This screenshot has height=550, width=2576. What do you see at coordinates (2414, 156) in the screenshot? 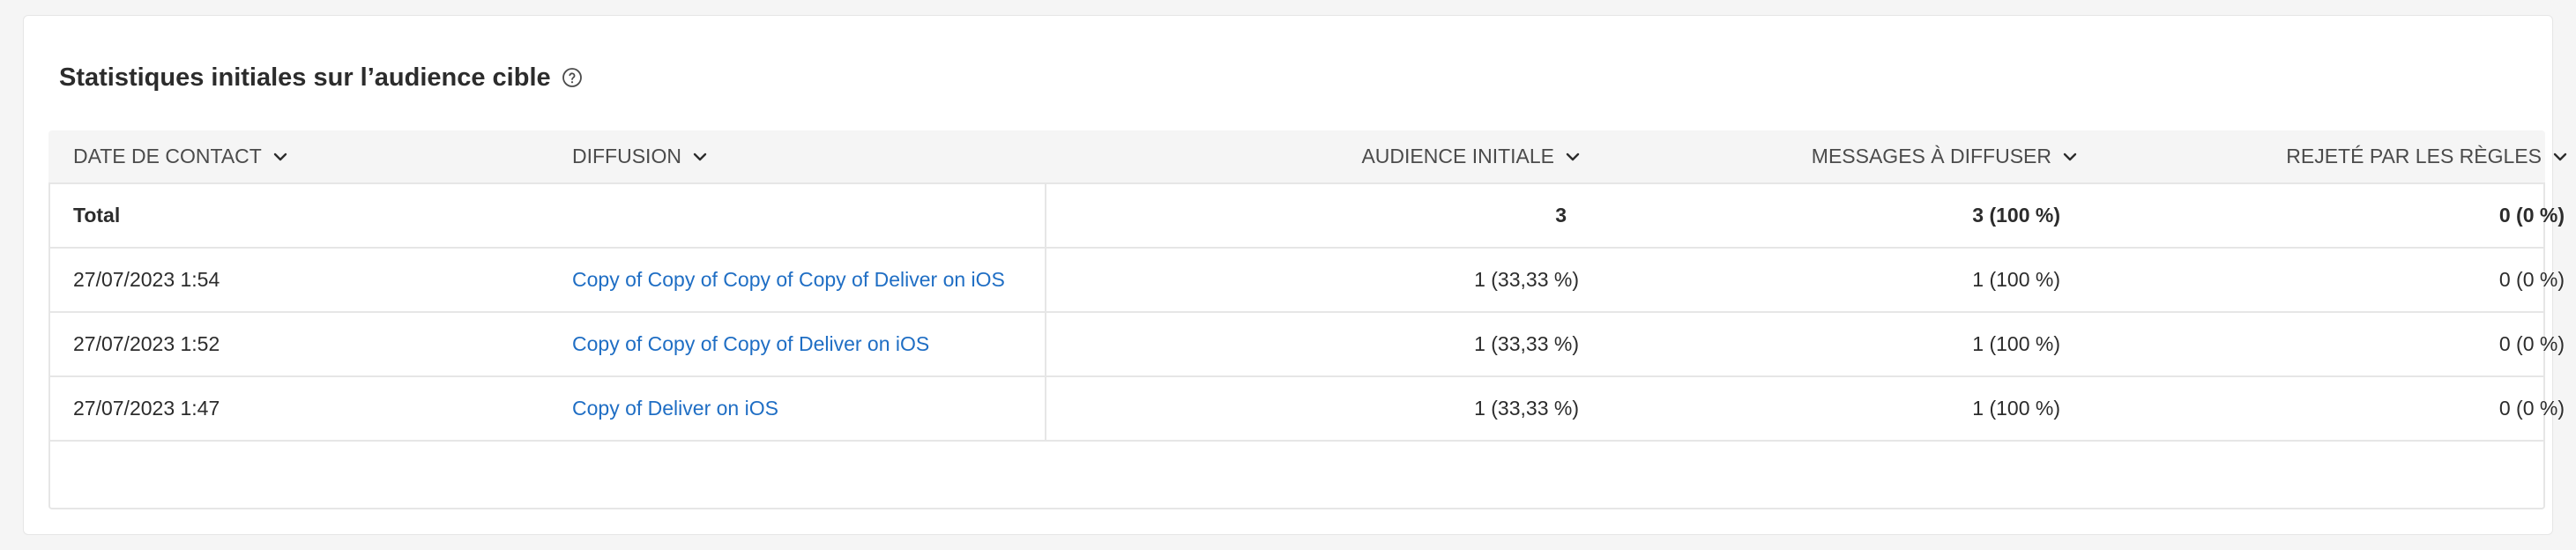
I see `column-header-label: REJETÉ PAR LES RÈGLES` at bounding box center [2414, 156].